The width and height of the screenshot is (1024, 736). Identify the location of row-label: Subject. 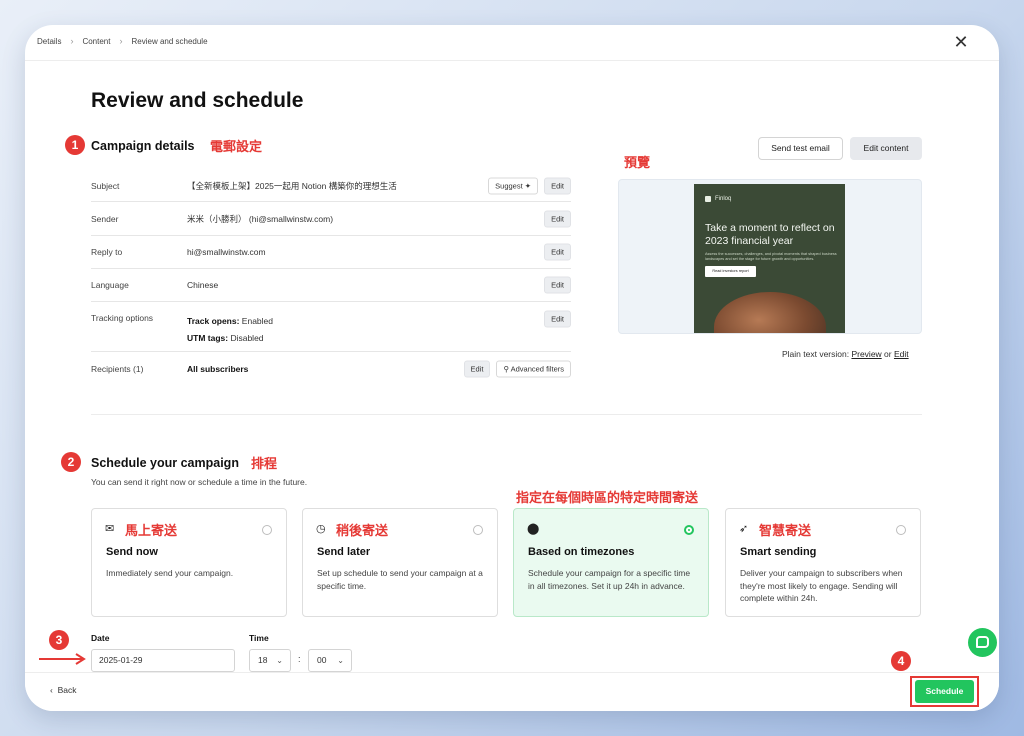
(105, 186).